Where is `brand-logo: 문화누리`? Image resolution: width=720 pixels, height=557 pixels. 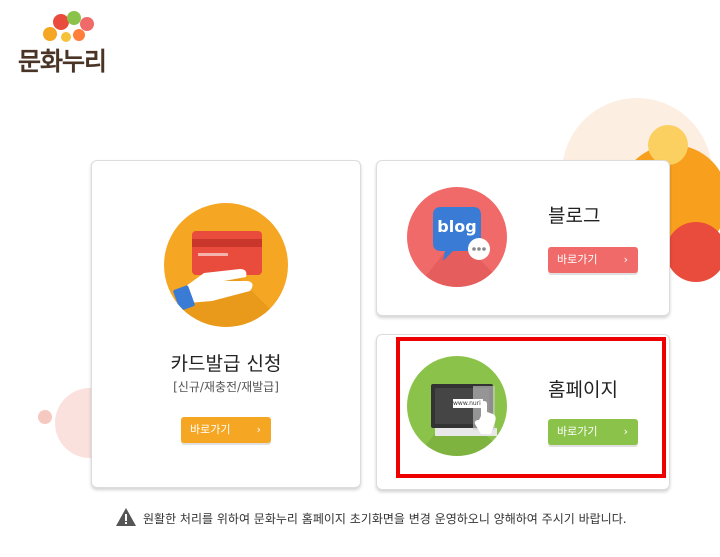 brand-logo: 문화누리 is located at coordinates (73, 43).